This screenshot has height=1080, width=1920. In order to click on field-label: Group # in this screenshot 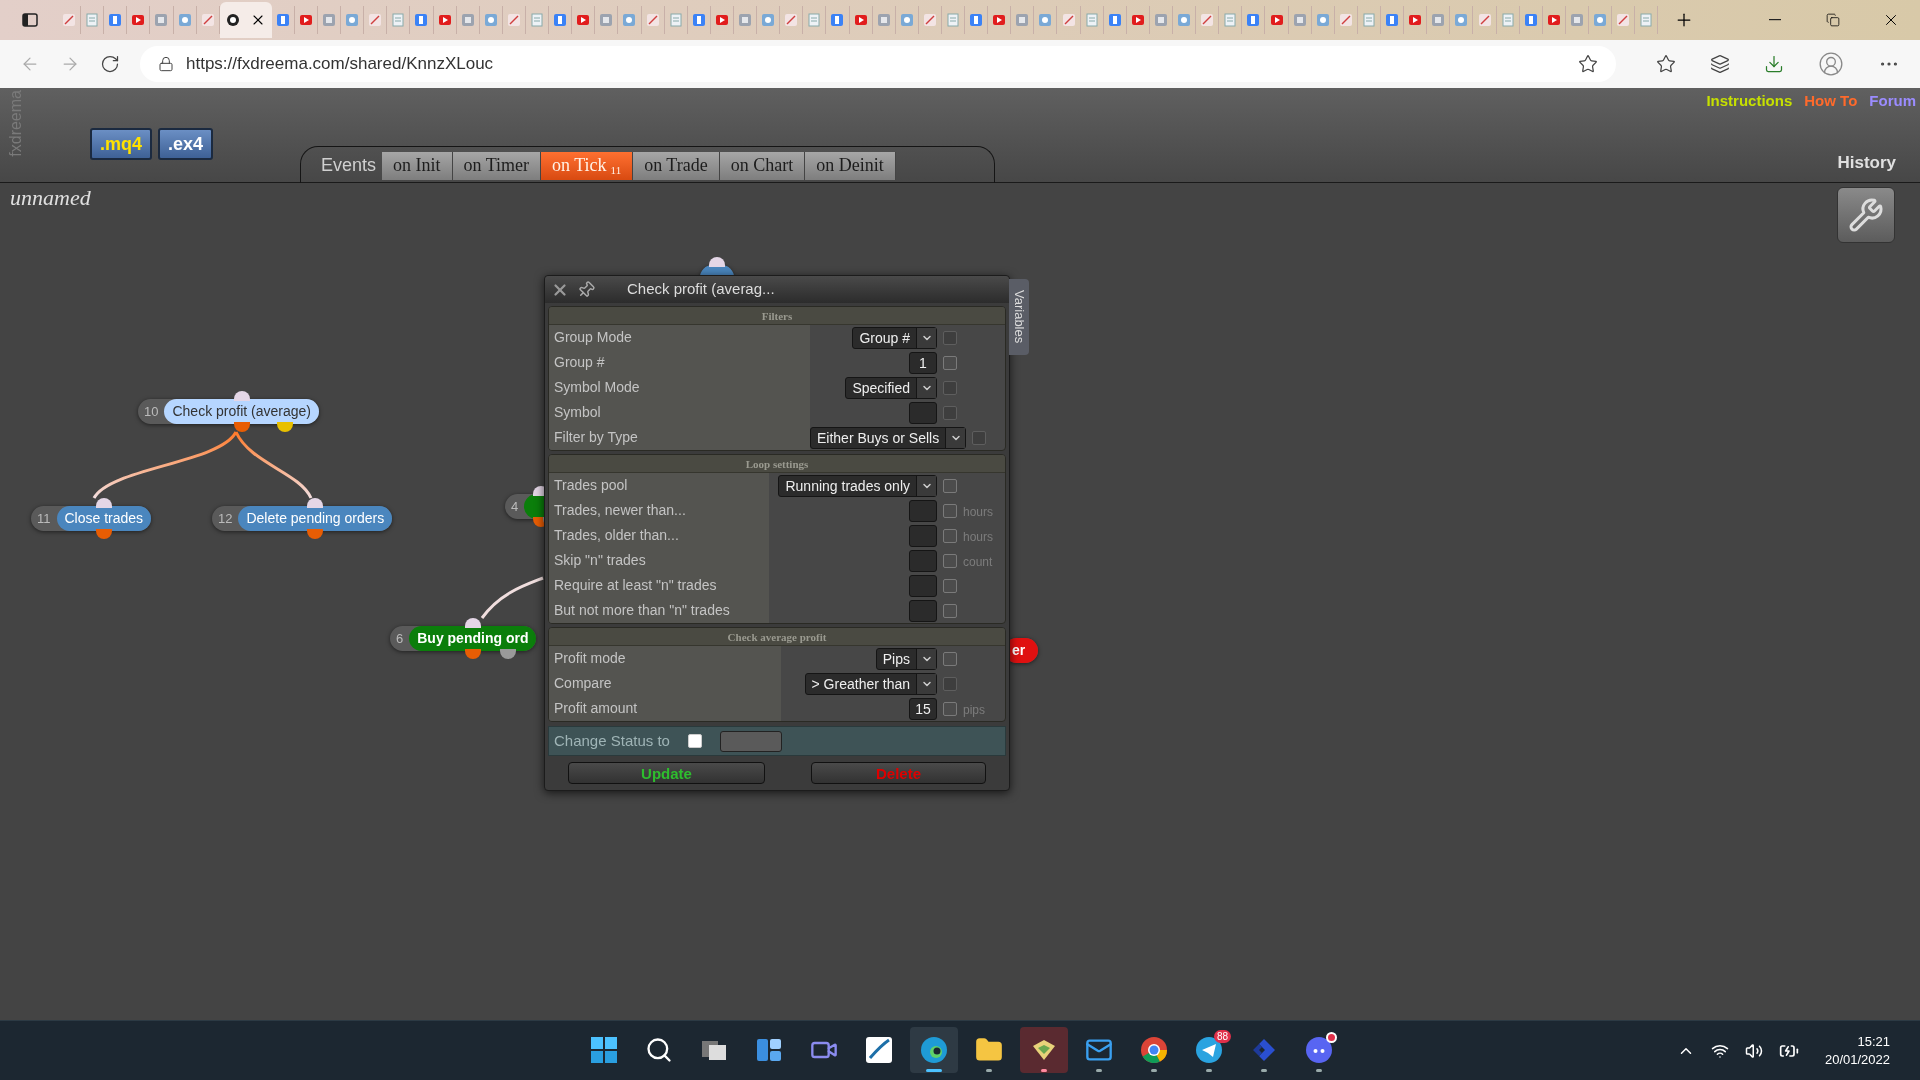, I will do `click(579, 362)`.